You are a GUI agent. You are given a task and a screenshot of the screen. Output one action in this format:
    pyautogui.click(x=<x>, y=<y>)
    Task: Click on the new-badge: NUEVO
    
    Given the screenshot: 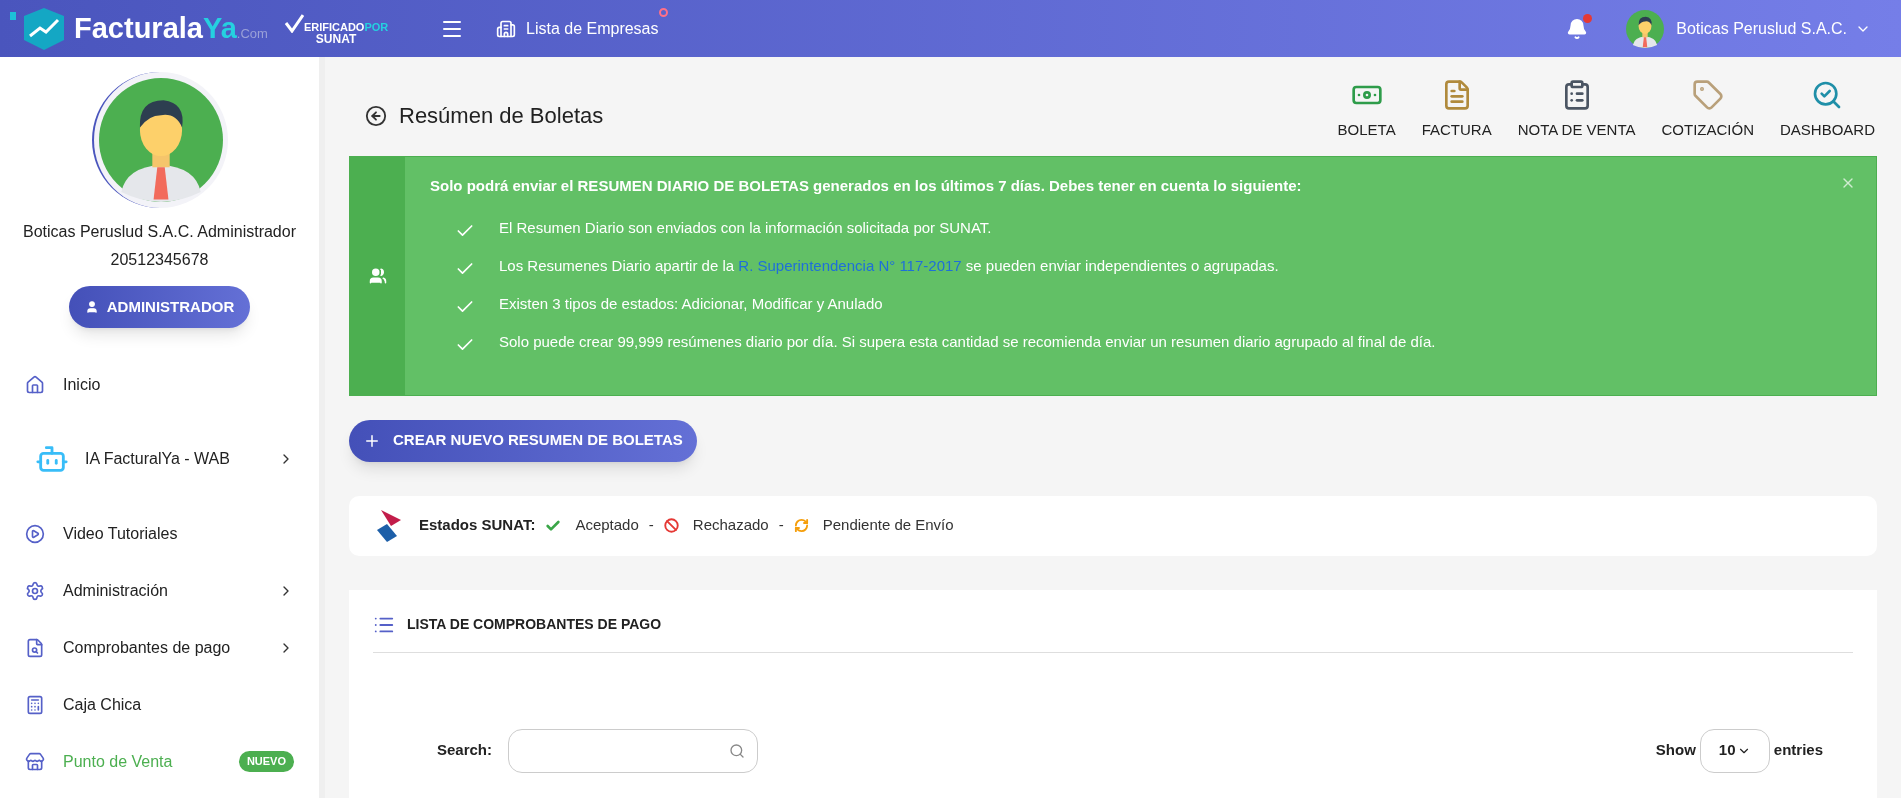 What is the action you would take?
    pyautogui.click(x=266, y=761)
    